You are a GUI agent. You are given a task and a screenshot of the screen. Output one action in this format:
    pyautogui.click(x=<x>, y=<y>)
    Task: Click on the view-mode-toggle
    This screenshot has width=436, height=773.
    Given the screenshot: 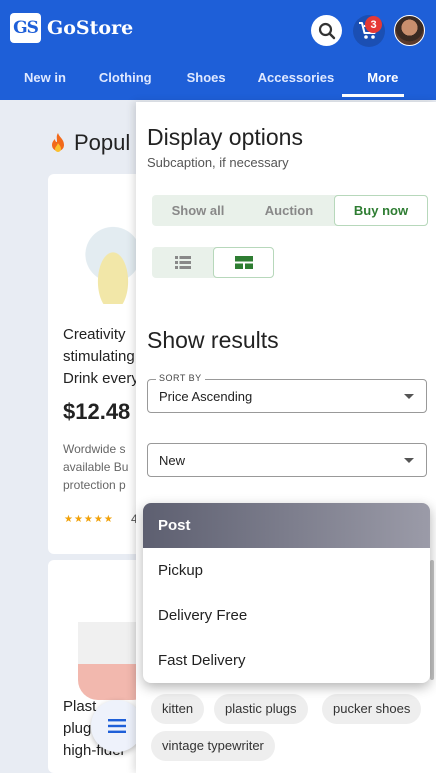 What is the action you would take?
    pyautogui.click(x=213, y=262)
    